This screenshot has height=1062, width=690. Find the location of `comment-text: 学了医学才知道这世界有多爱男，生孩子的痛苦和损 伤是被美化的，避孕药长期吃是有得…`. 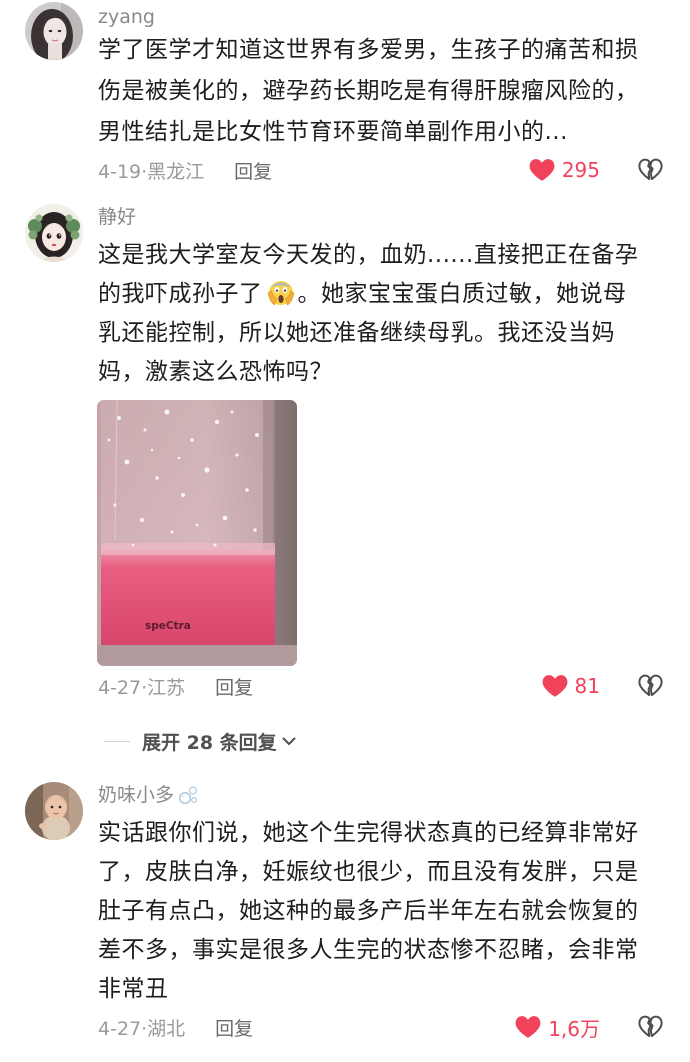

comment-text: 学了医学才知道这世界有多爱男，生孩子的痛苦和损 伤是被美化的，避孕药长期吃是有得… is located at coordinates (383, 91).